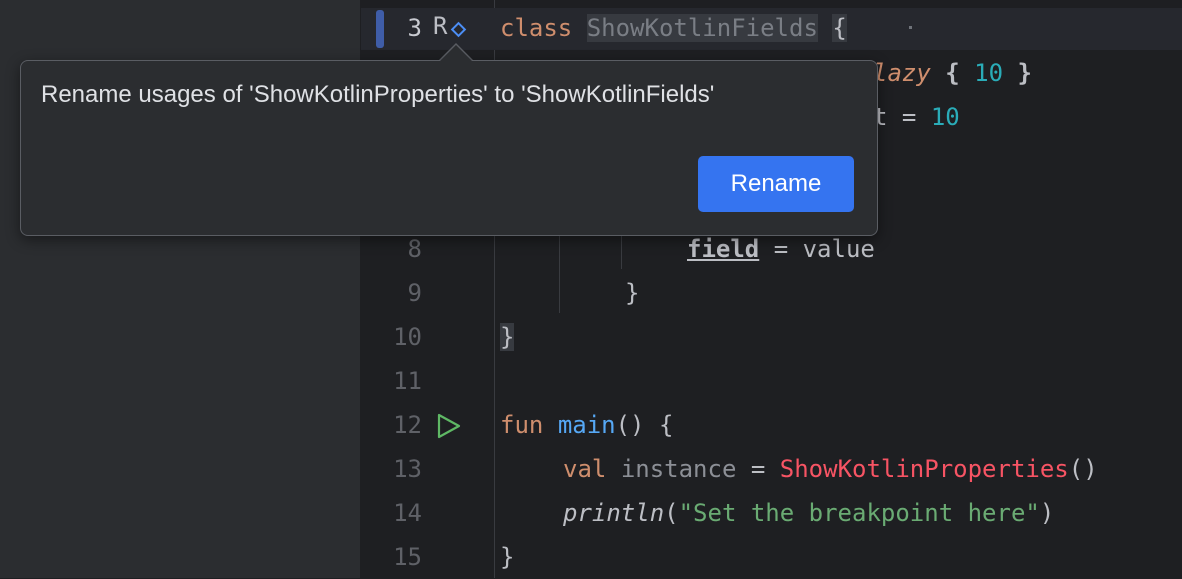 The width and height of the screenshot is (1182, 579). I want to click on line-number-13: 13, so click(407, 469).